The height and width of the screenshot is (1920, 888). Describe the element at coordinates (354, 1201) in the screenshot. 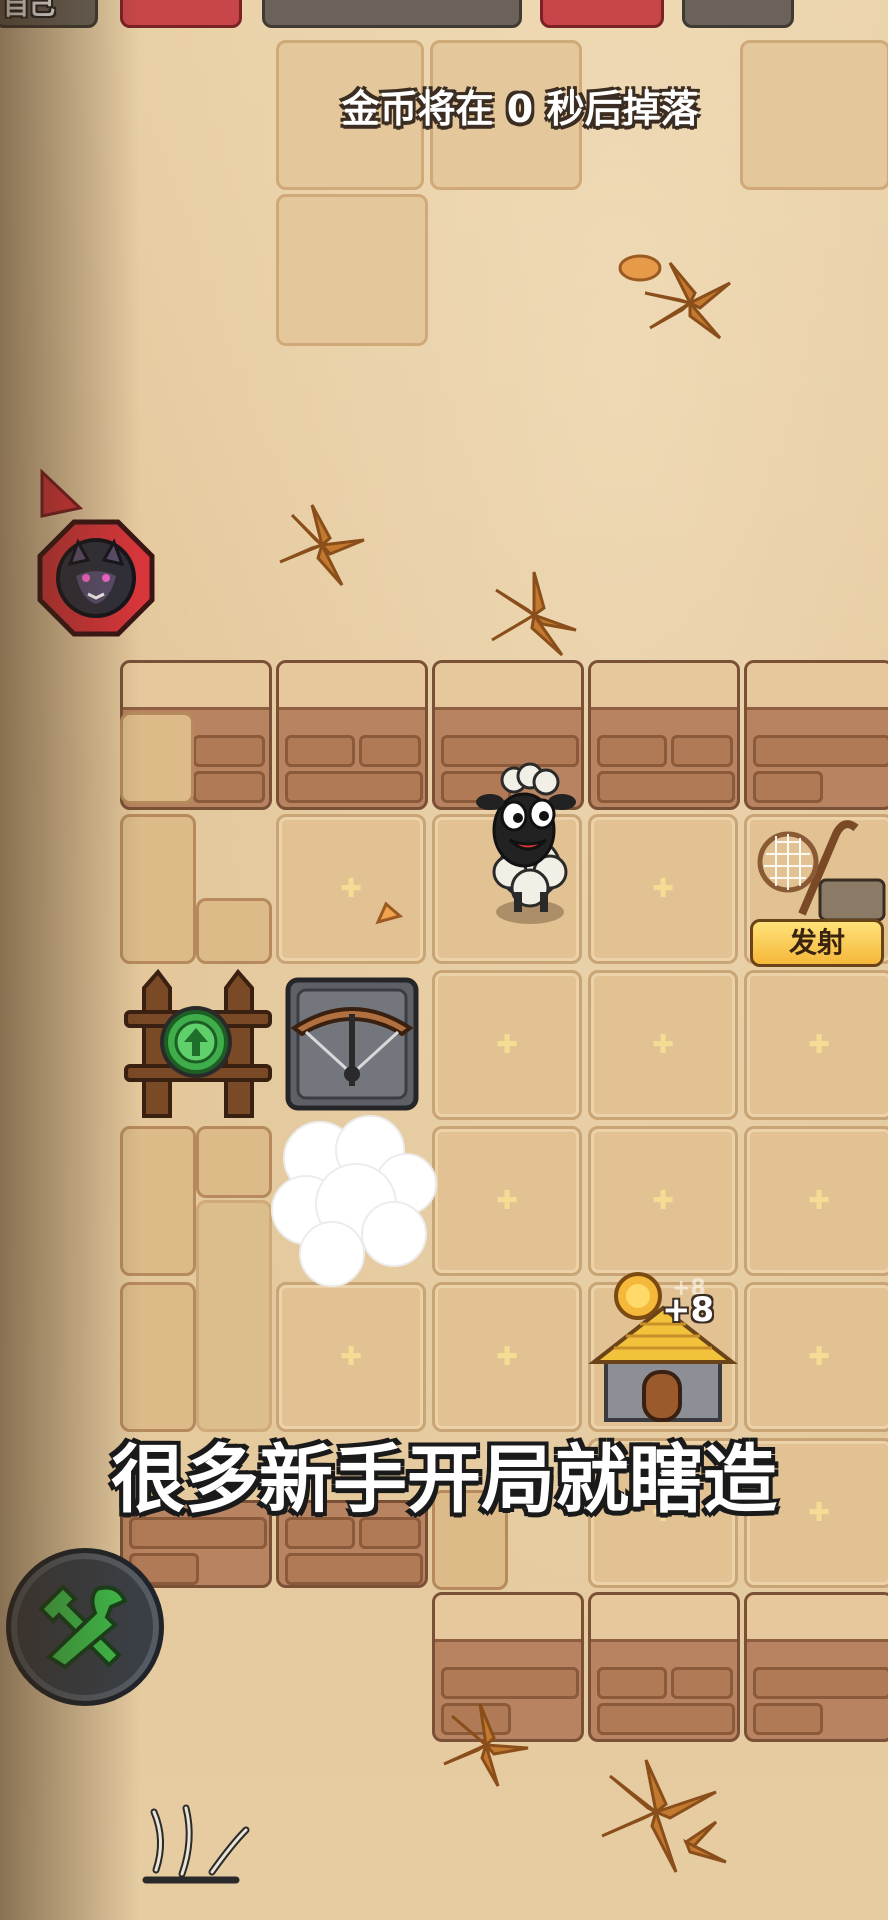

I see `smoke-cloud` at that location.